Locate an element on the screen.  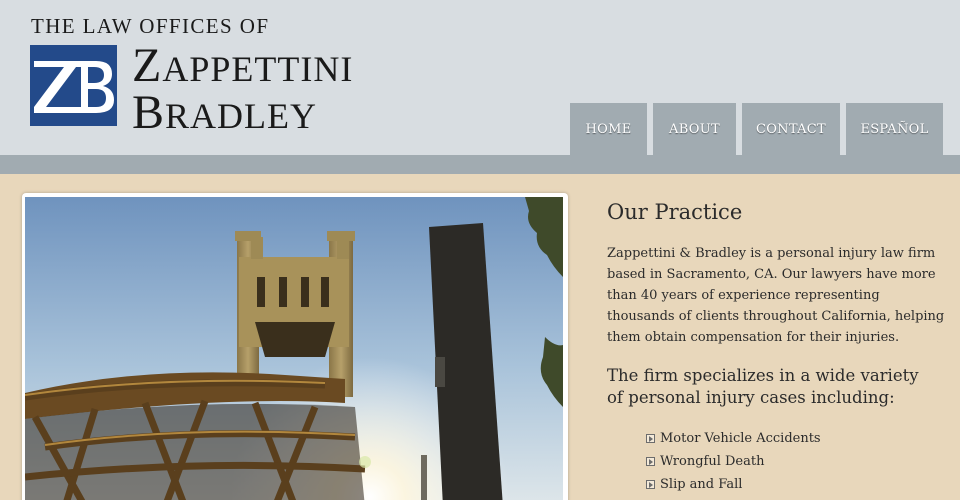
firm-name-rest-1: APPETTINI is located at coordinates (258, 69).